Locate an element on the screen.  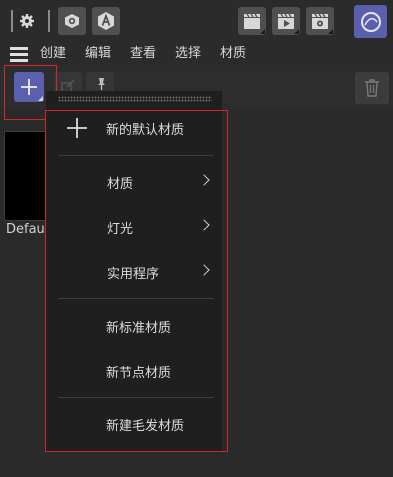
pin-icon is located at coordinates (101, 84).